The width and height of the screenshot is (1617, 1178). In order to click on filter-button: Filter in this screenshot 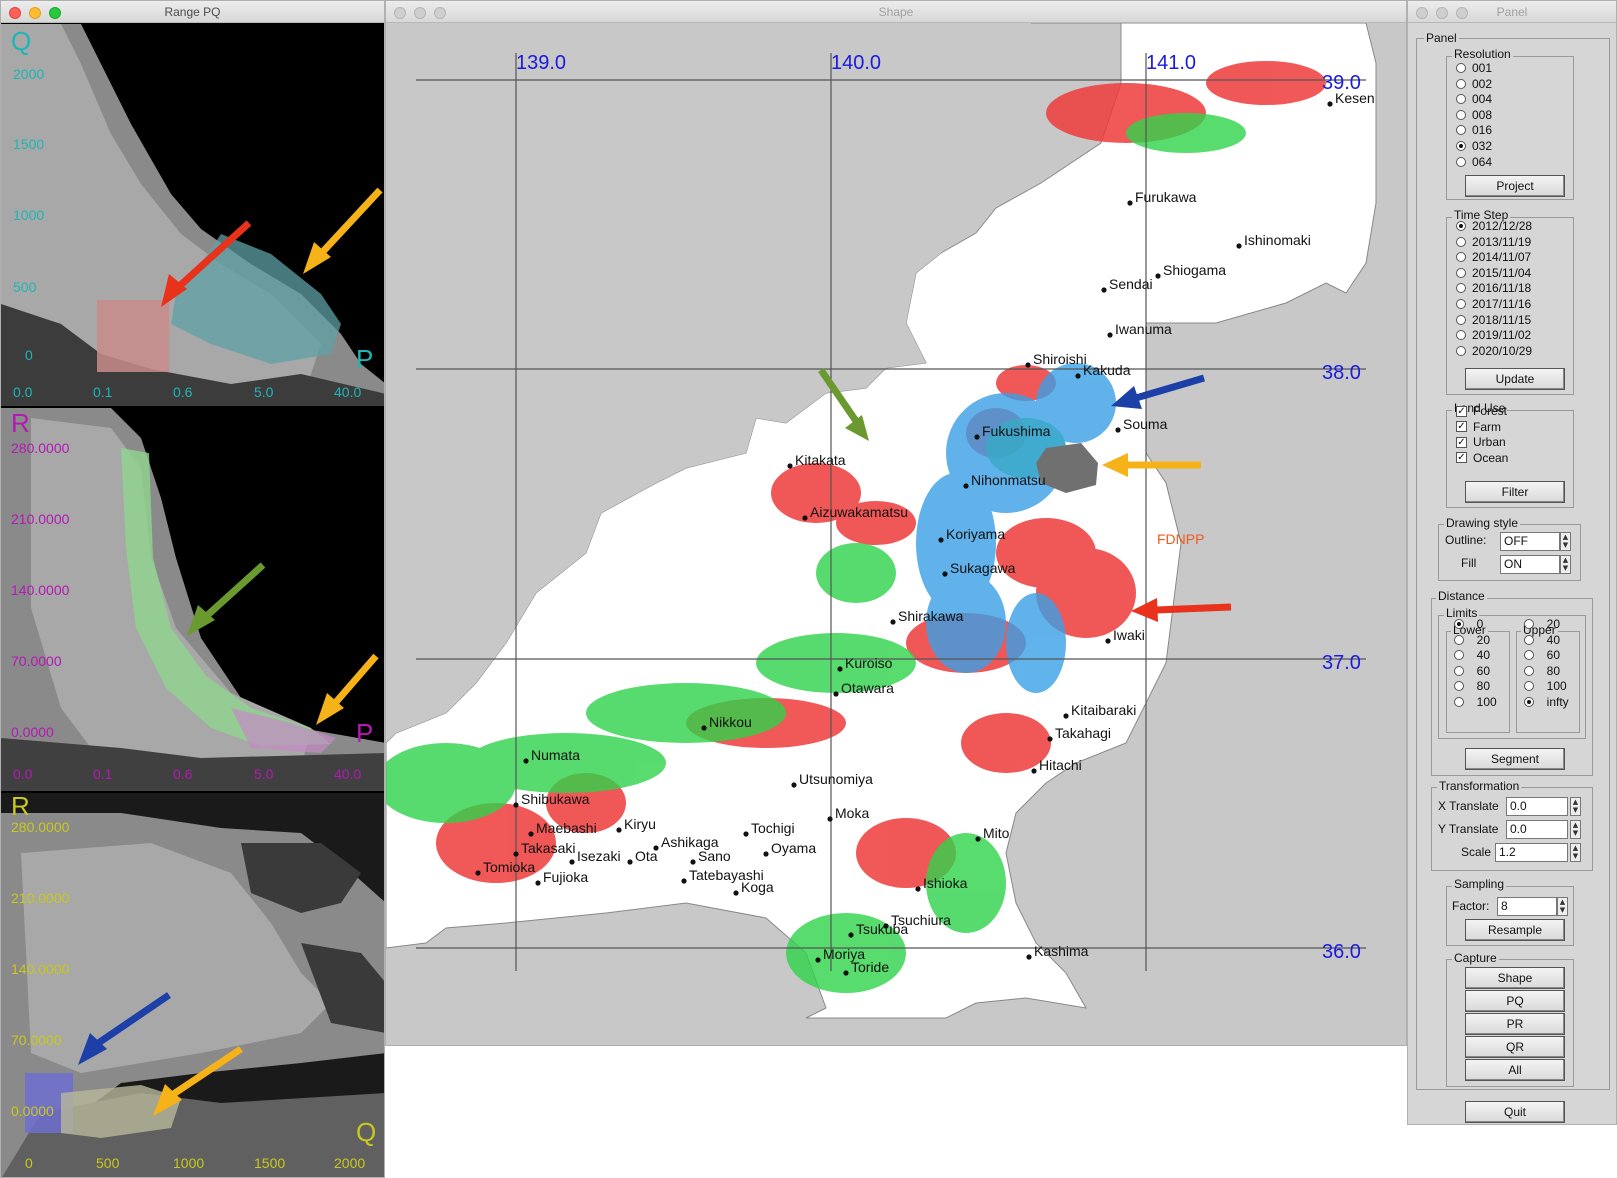, I will do `click(1515, 492)`.